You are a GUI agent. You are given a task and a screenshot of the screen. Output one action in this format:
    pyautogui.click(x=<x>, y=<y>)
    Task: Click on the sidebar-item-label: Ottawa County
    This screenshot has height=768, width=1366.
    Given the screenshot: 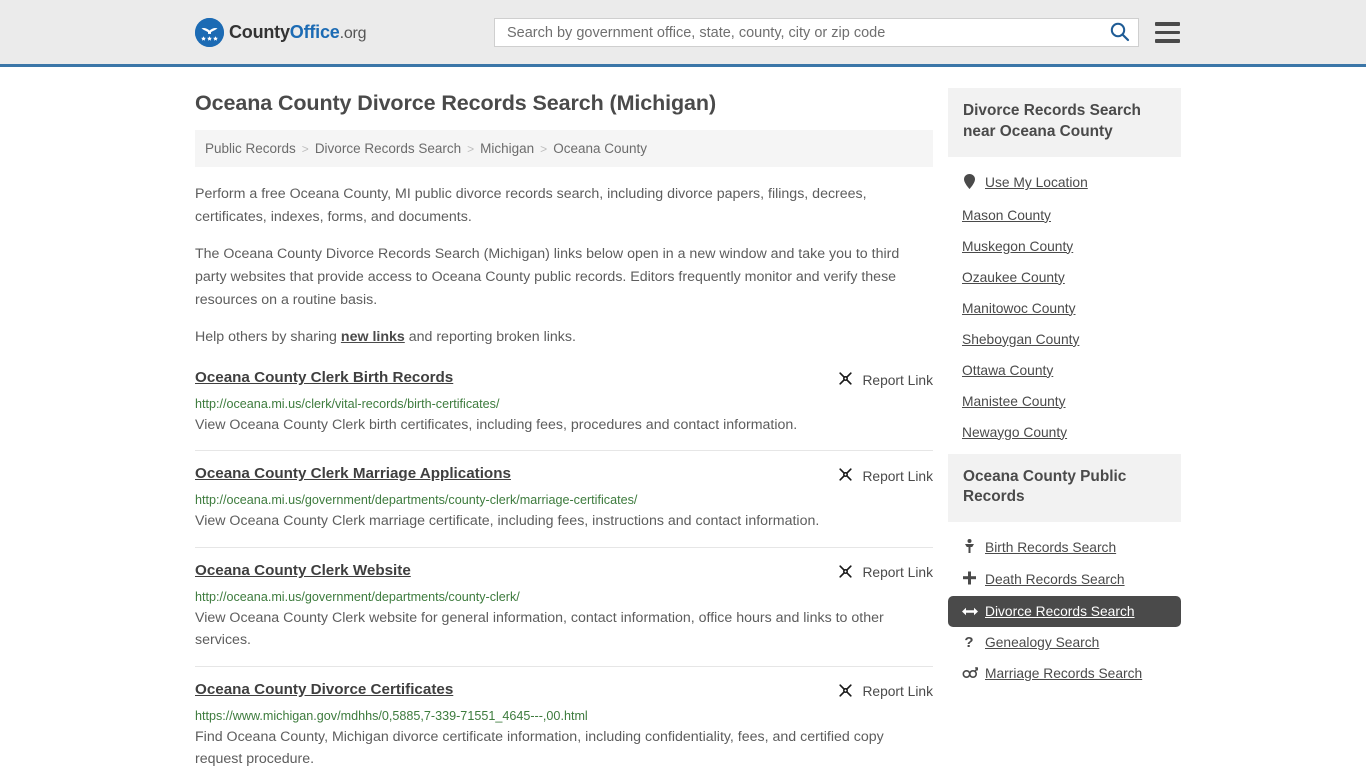 What is the action you would take?
    pyautogui.click(x=1007, y=370)
    